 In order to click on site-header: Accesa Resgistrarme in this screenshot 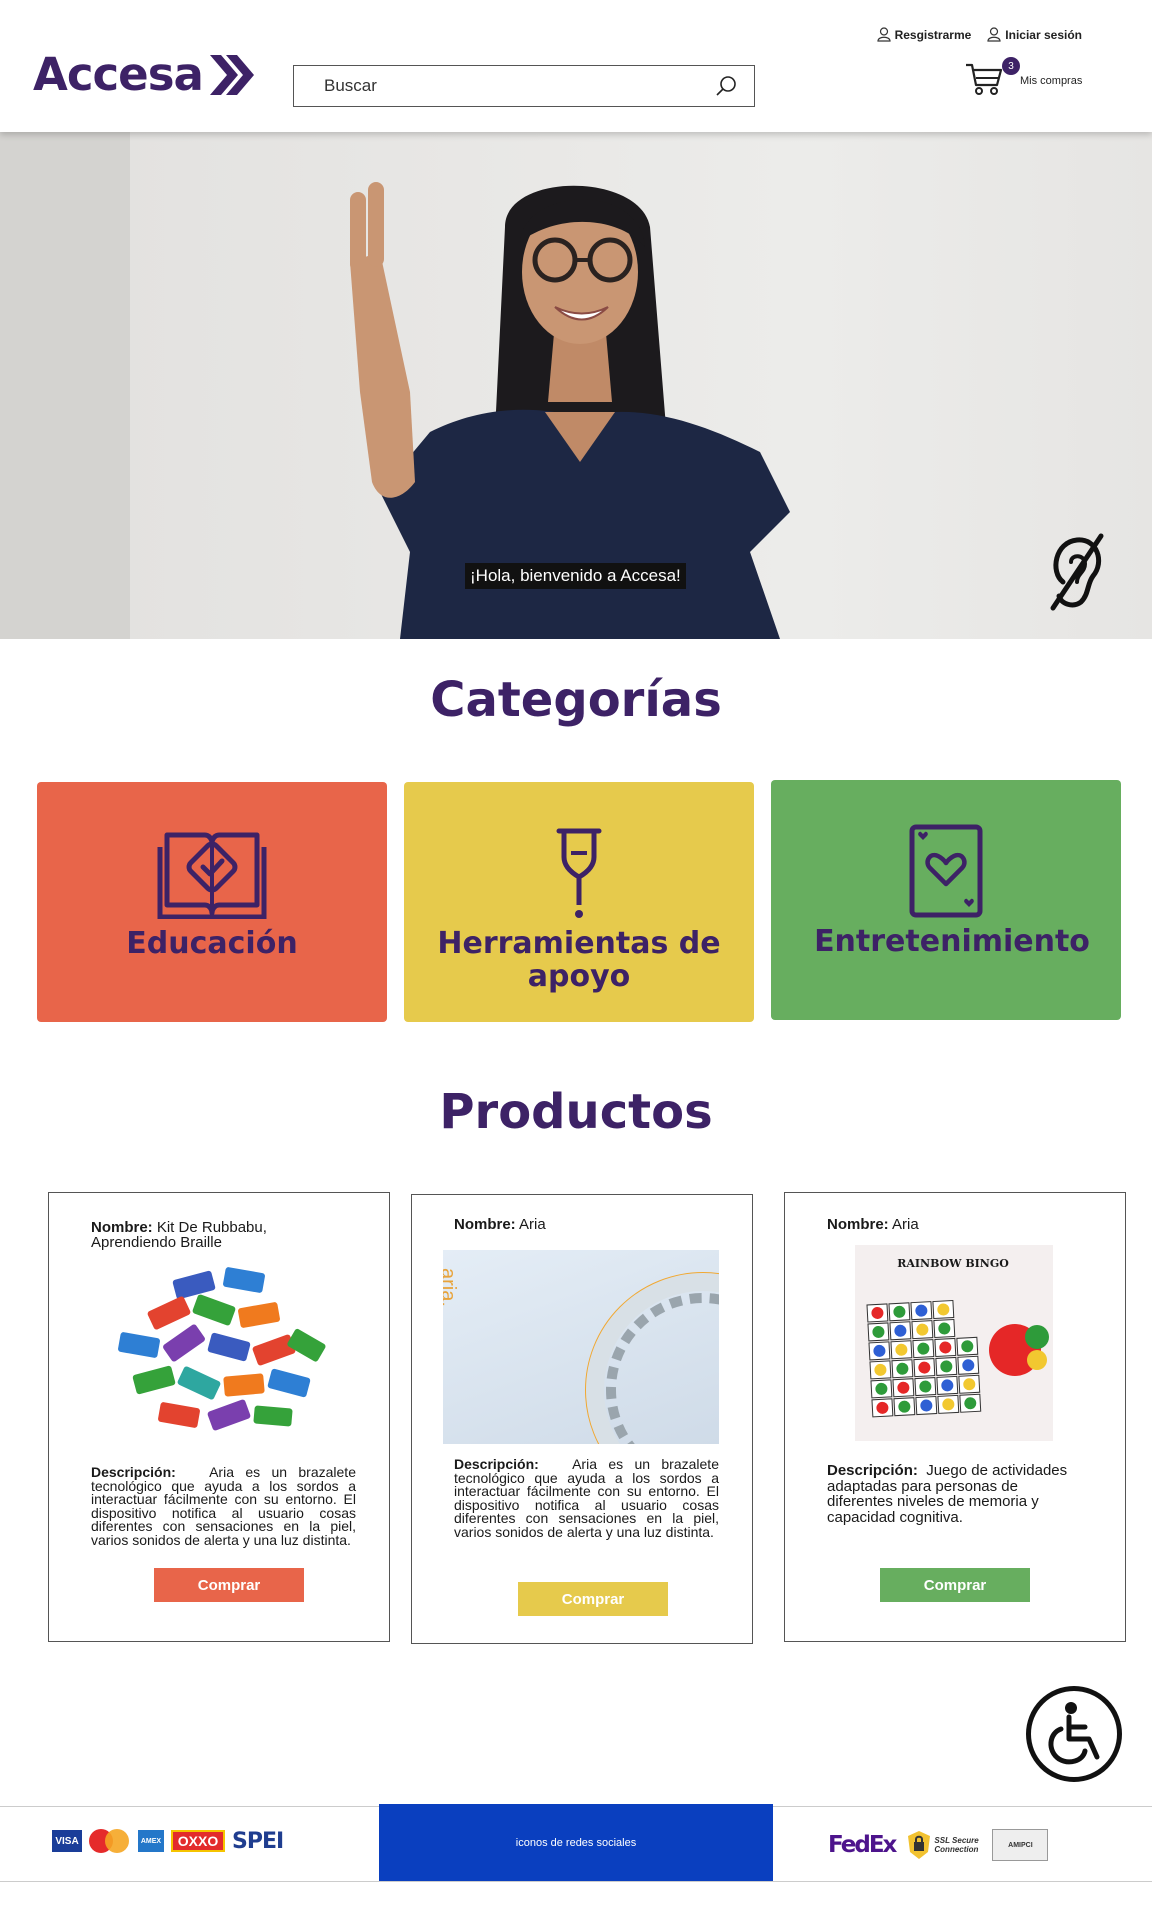, I will do `click(576, 66)`.